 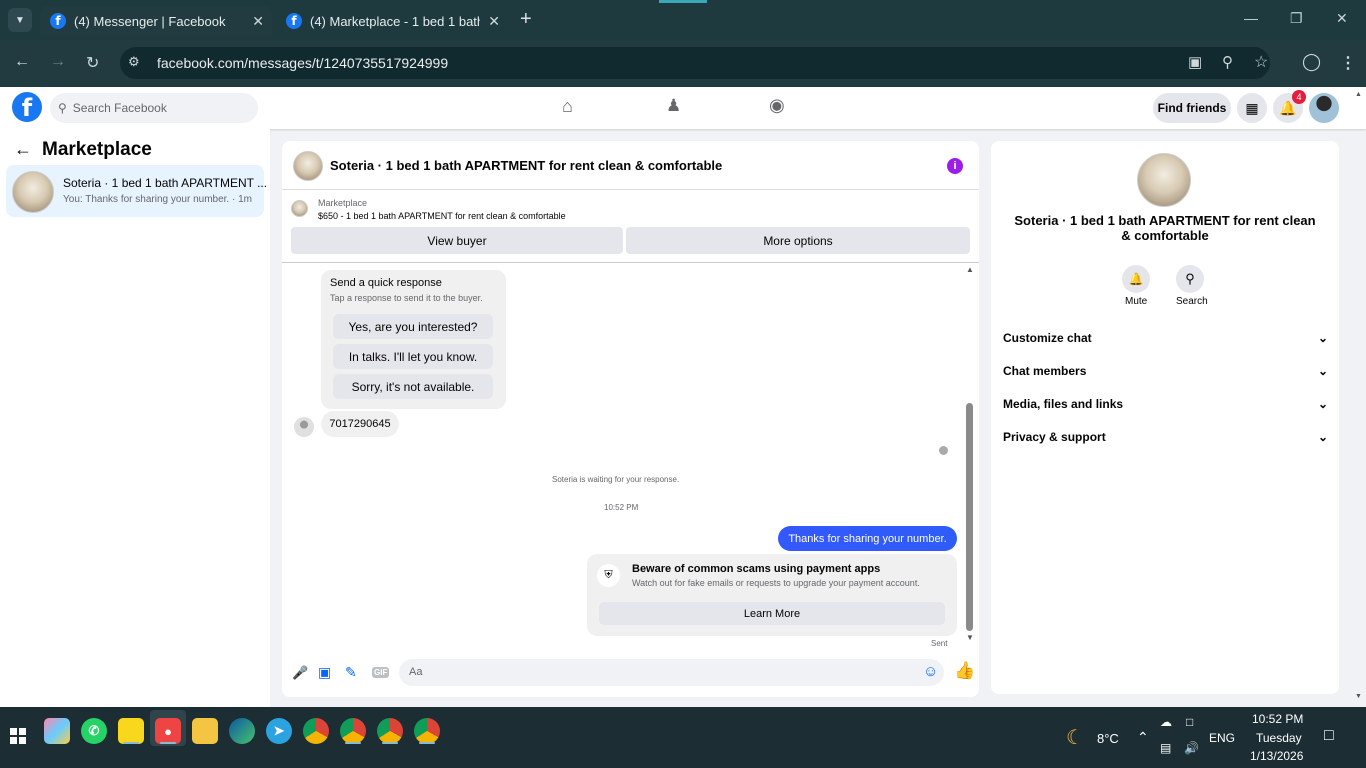 What do you see at coordinates (1166, 722) in the screenshot?
I see `onedrive-icon: ☁` at bounding box center [1166, 722].